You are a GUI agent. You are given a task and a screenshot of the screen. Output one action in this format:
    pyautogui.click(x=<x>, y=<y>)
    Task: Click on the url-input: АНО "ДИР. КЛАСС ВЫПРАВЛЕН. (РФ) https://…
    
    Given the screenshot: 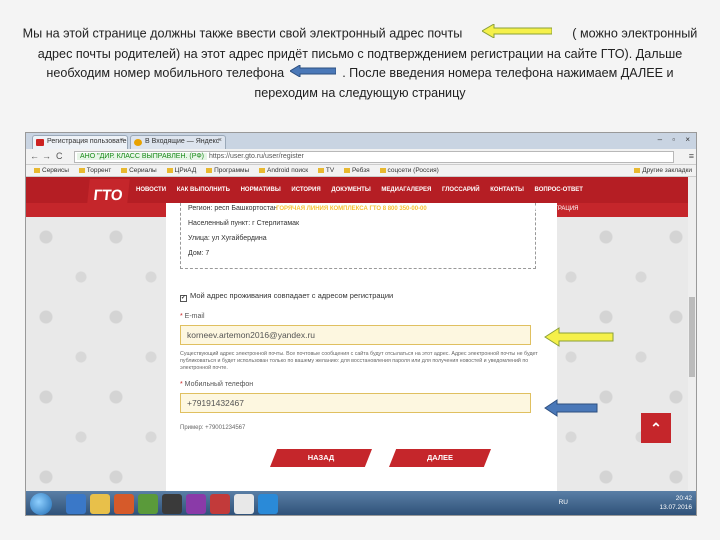 What is the action you would take?
    pyautogui.click(x=374, y=157)
    